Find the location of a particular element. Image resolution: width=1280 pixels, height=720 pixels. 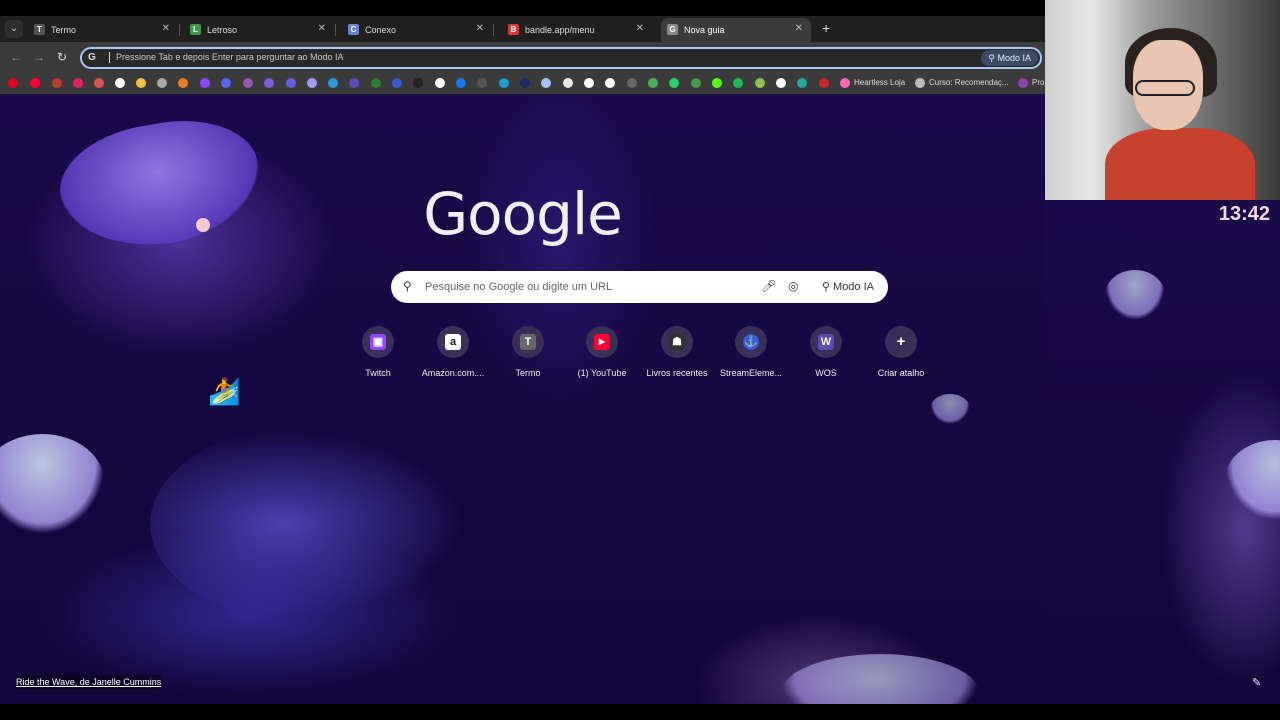

termo-favicon-icon: T is located at coordinates (39, 29).